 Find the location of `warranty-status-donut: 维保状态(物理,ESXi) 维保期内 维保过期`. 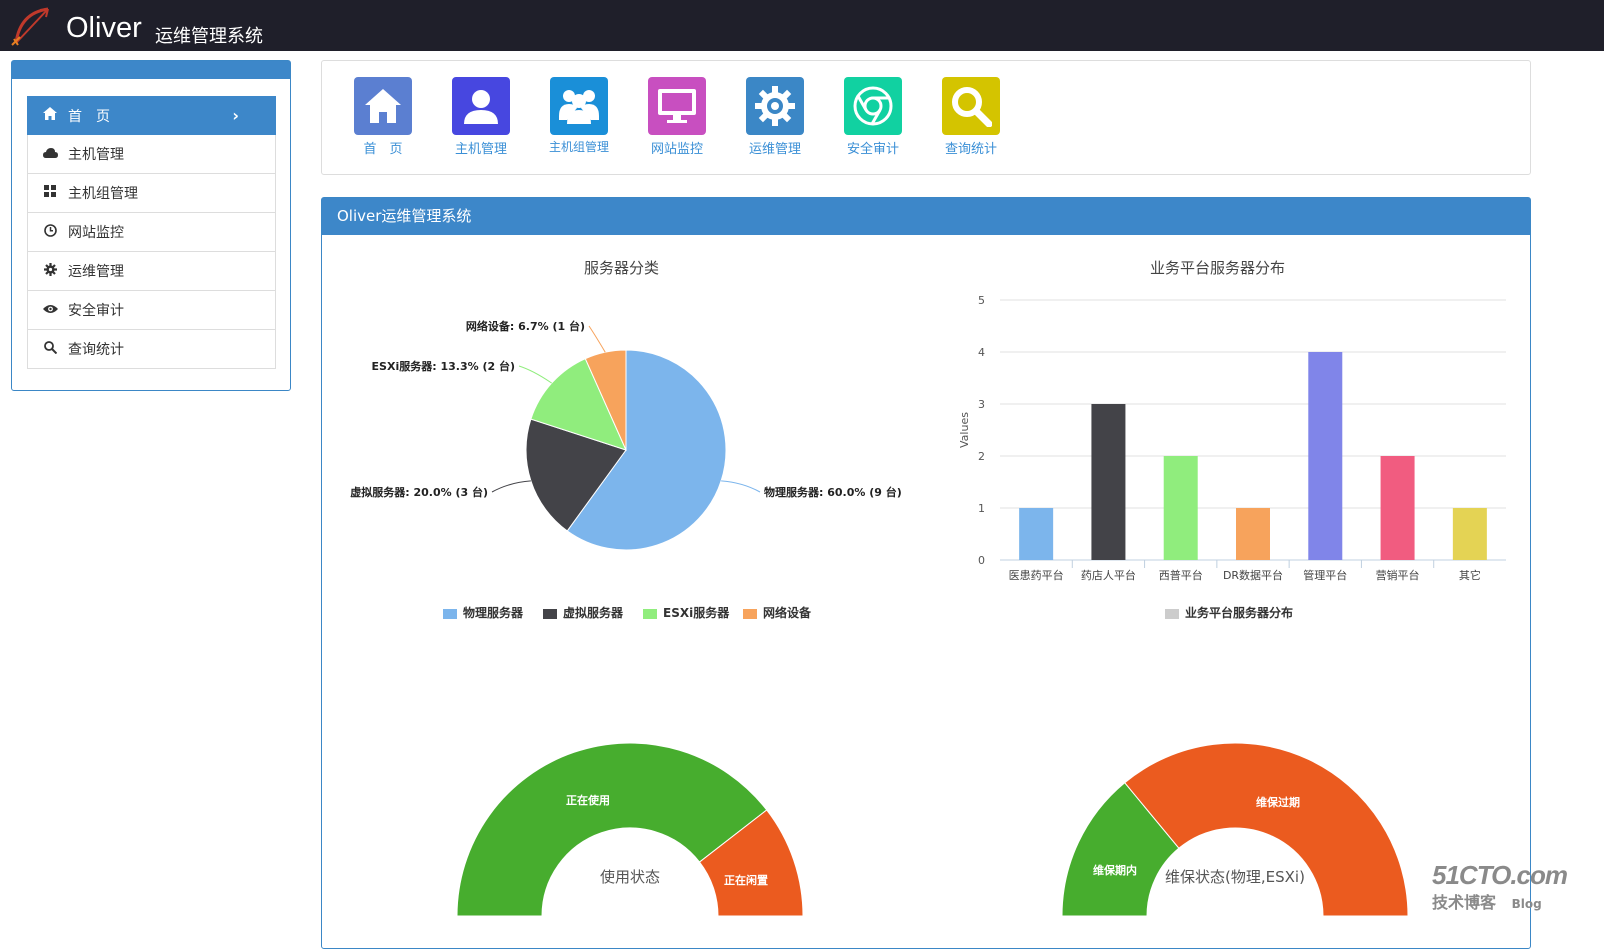

warranty-status-donut: 维保状态(物理,ESXi) 维保期内 维保过期 is located at coordinates (1235, 829).